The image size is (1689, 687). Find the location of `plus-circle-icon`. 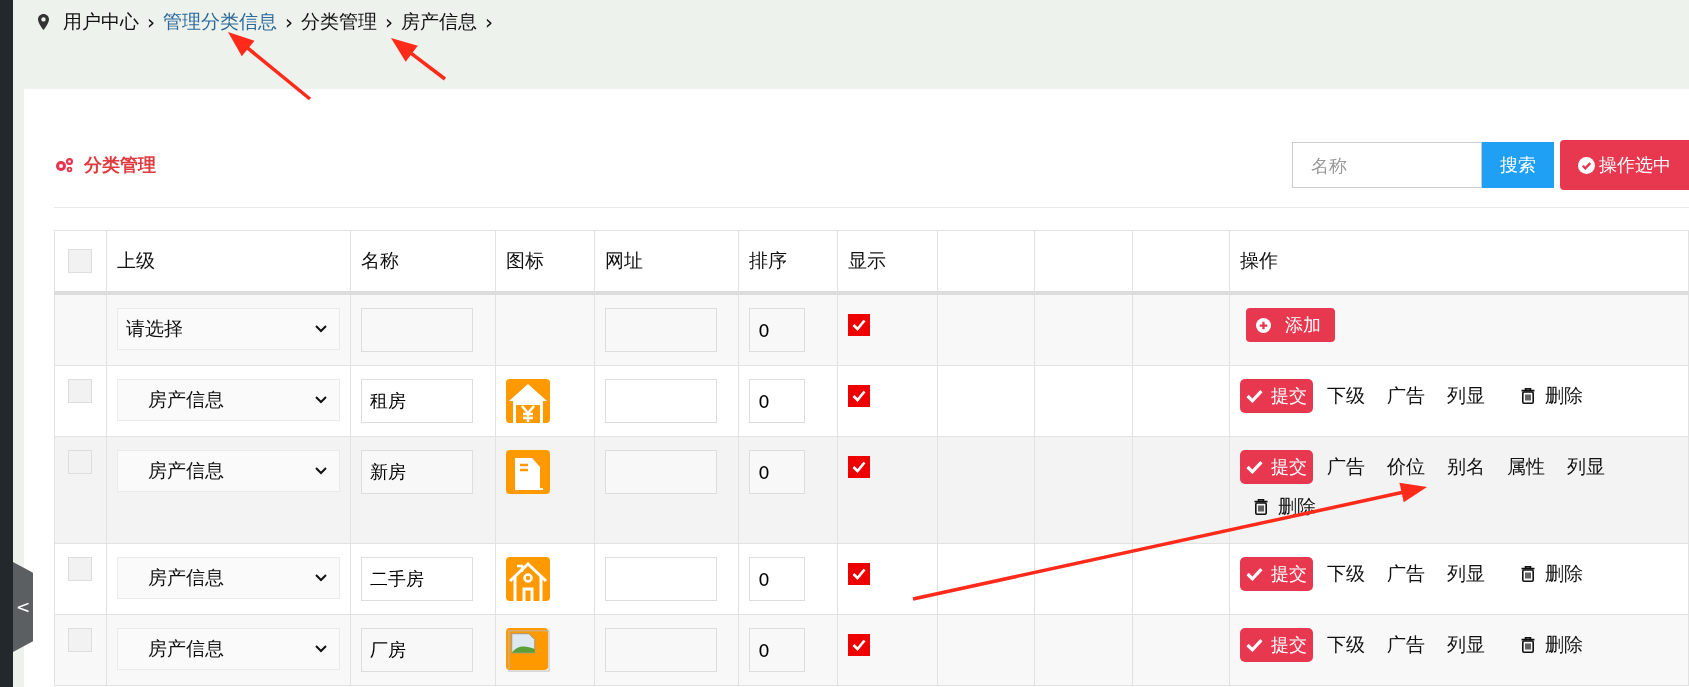

plus-circle-icon is located at coordinates (1264, 325).